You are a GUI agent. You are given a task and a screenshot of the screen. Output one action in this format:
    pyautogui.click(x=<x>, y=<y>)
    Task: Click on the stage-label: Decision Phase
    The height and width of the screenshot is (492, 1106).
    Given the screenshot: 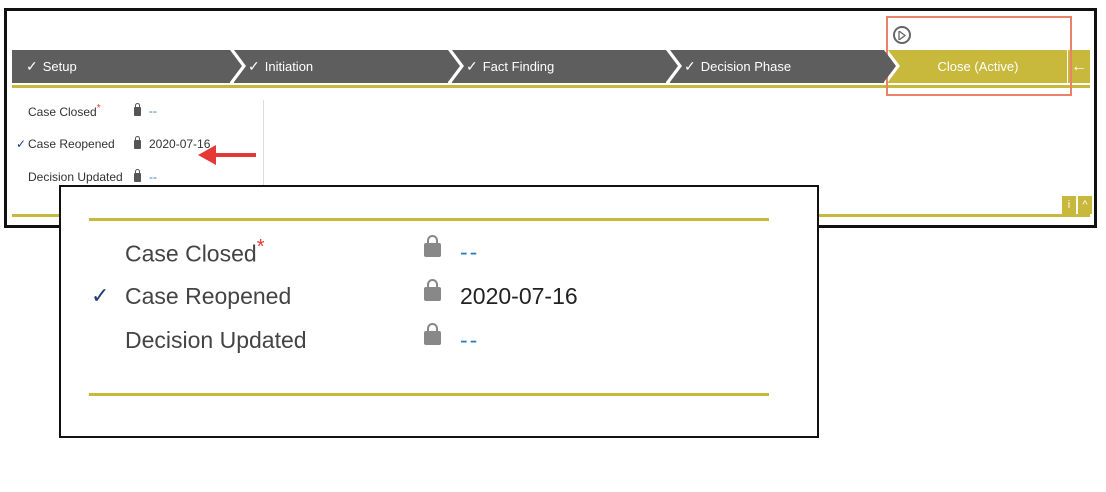 What is the action you would take?
    pyautogui.click(x=746, y=66)
    